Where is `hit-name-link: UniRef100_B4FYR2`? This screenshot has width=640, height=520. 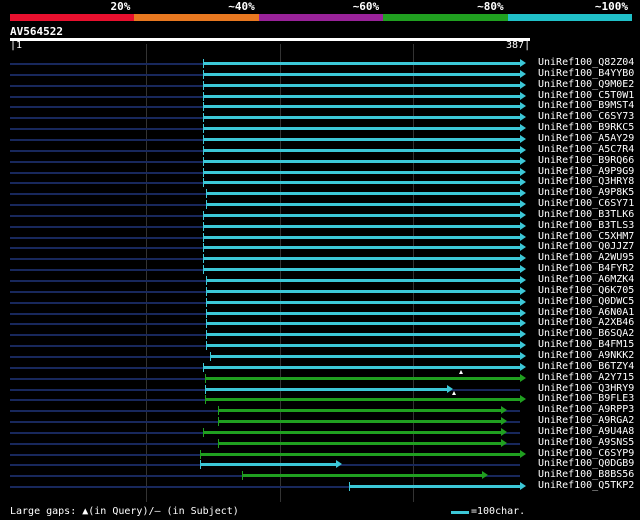
hit-name-link: UniRef100_B4FYR2 is located at coordinates (586, 268).